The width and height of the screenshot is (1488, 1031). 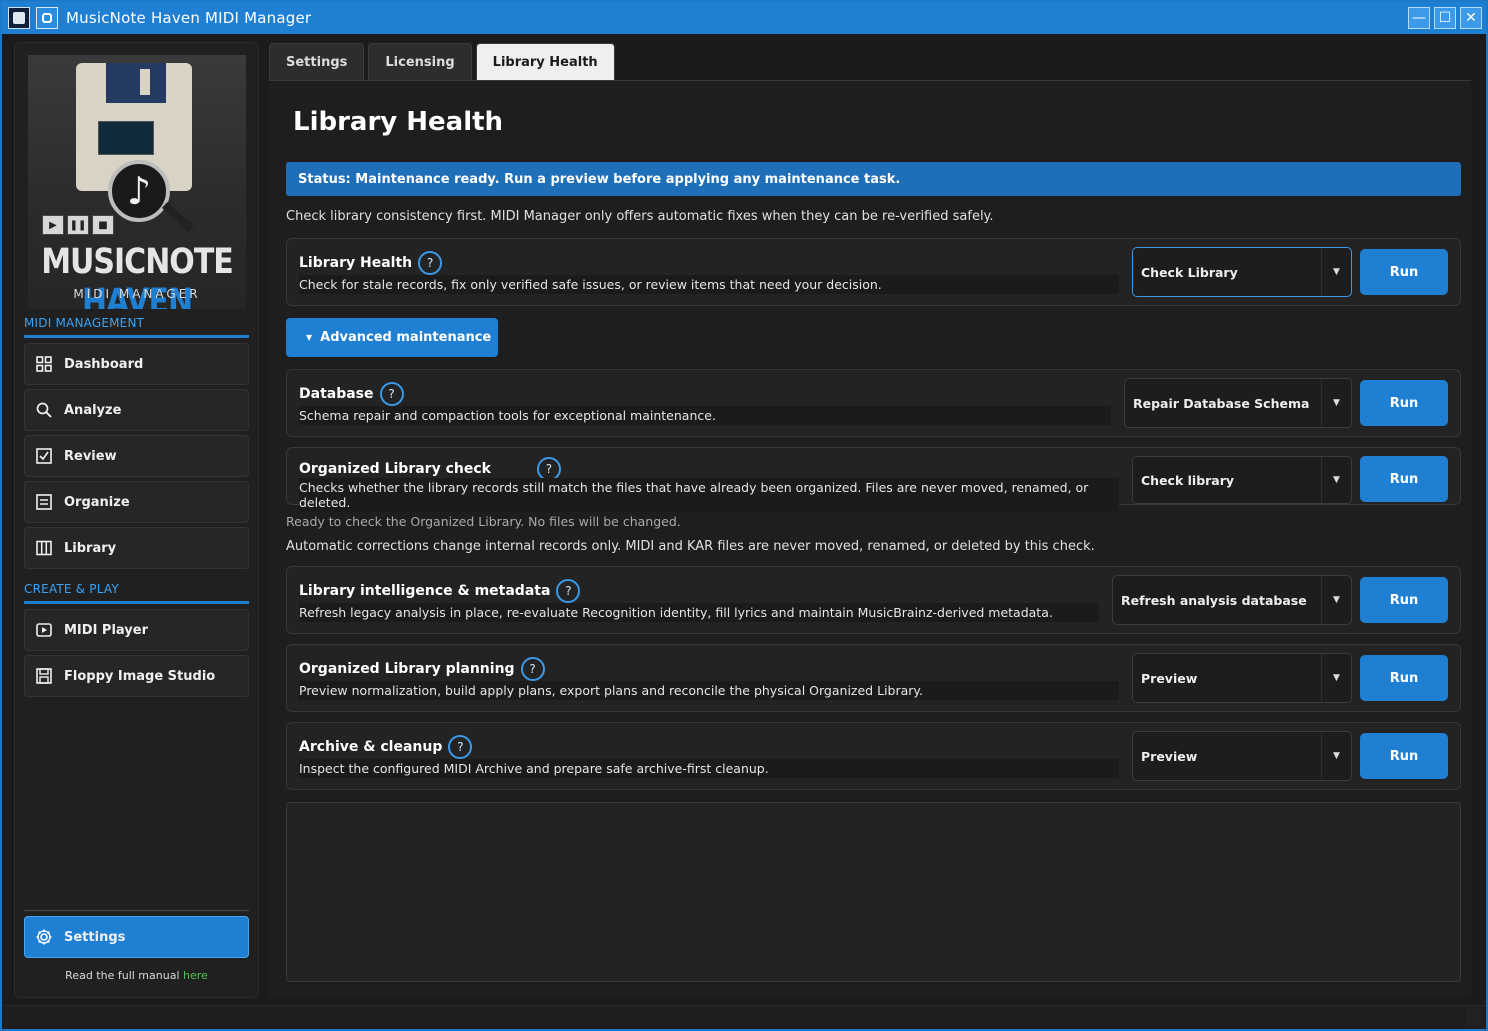 What do you see at coordinates (1419, 18) in the screenshot?
I see `minimize-button: —` at bounding box center [1419, 18].